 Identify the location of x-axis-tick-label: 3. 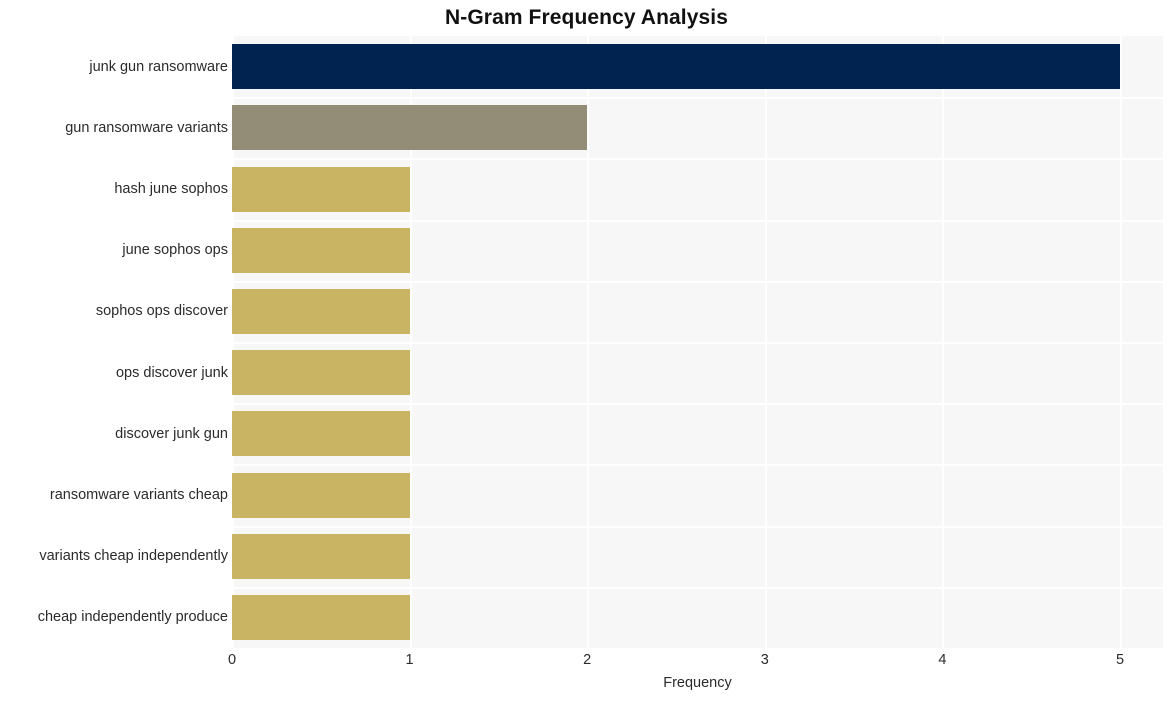
(764, 660).